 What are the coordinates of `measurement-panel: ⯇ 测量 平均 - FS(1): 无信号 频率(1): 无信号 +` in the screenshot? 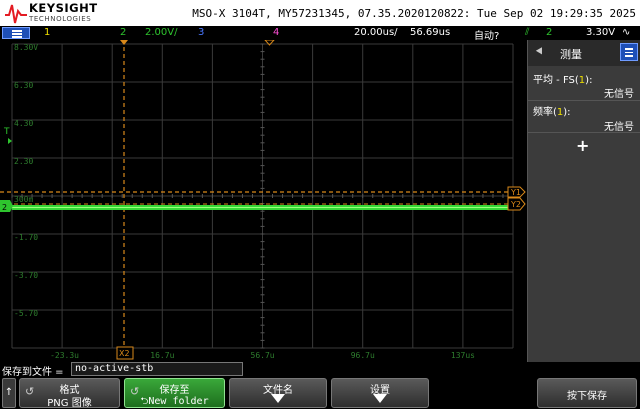 It's located at (583, 201).